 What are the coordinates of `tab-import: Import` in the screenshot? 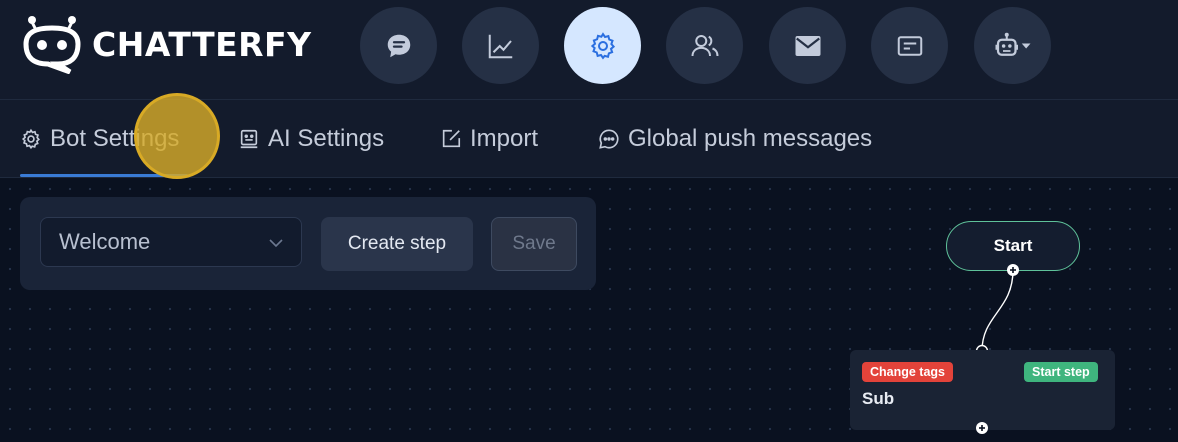 It's located at (489, 139).